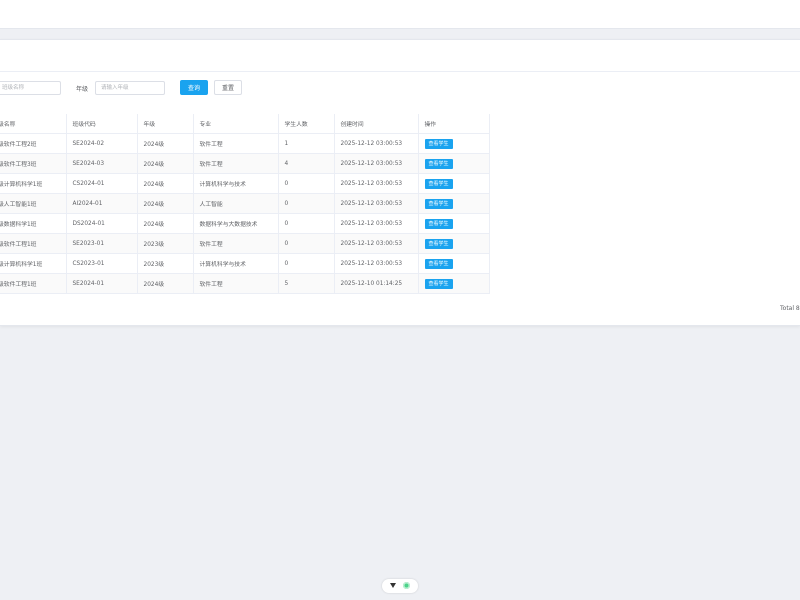 Image resolution: width=800 pixels, height=600 pixels. Describe the element at coordinates (102, 263) in the screenshot. I see `cell-class-code: CS2023-01` at that location.